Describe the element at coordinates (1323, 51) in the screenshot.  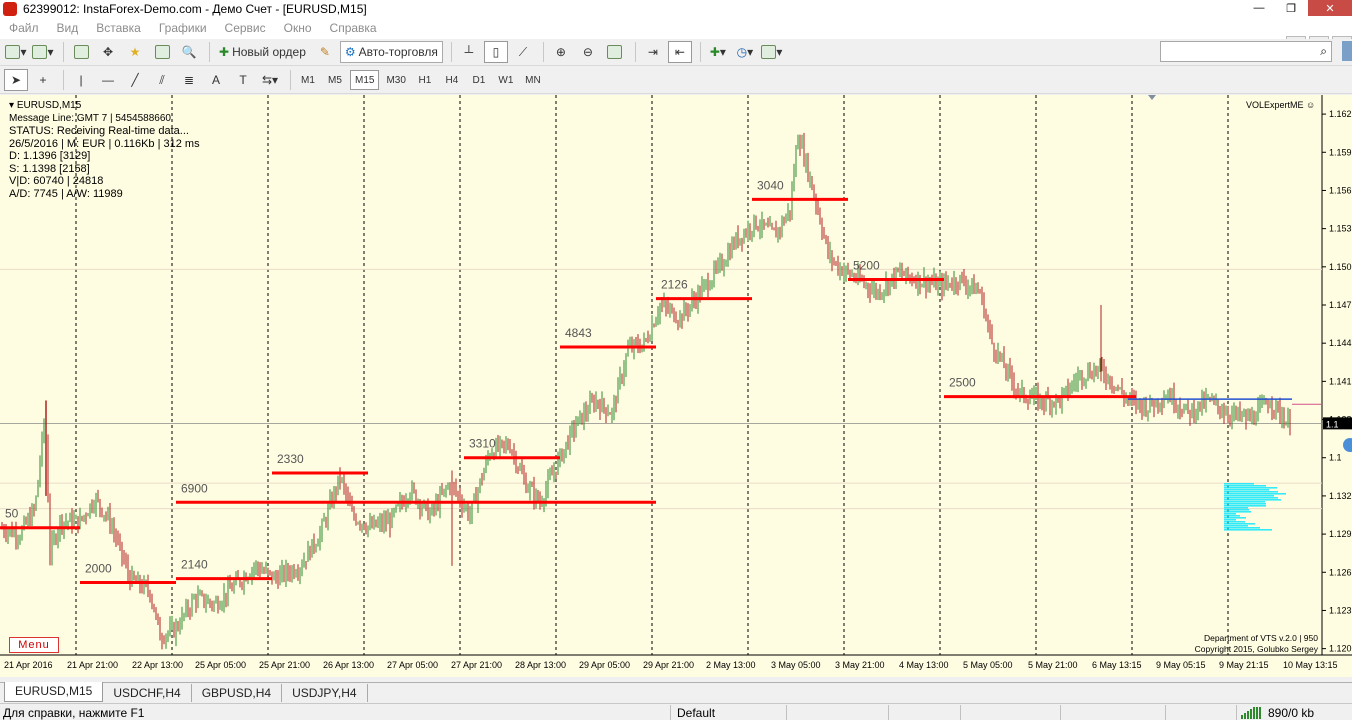
I see `search-icon: ⌕` at that location.